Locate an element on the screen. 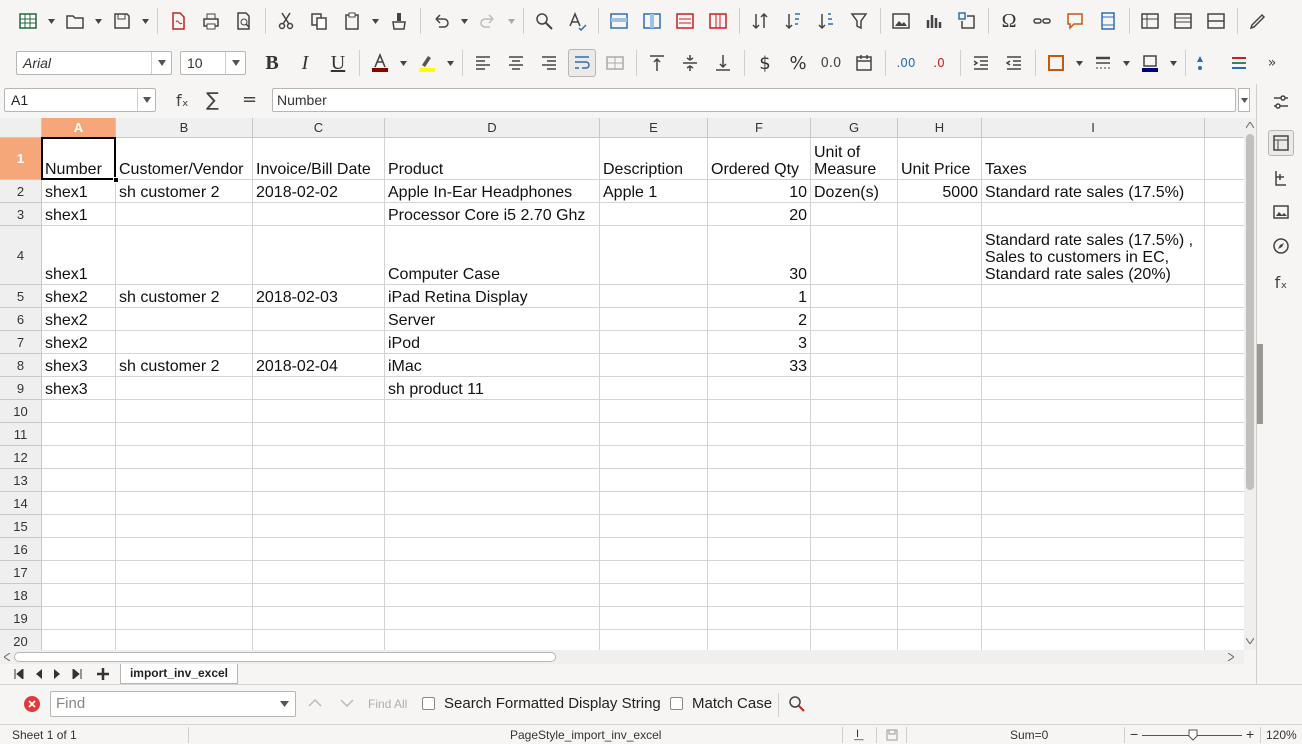 Image resolution: width=1302 pixels, height=744 pixels. grid-cell: Computer Case is located at coordinates (492, 255).